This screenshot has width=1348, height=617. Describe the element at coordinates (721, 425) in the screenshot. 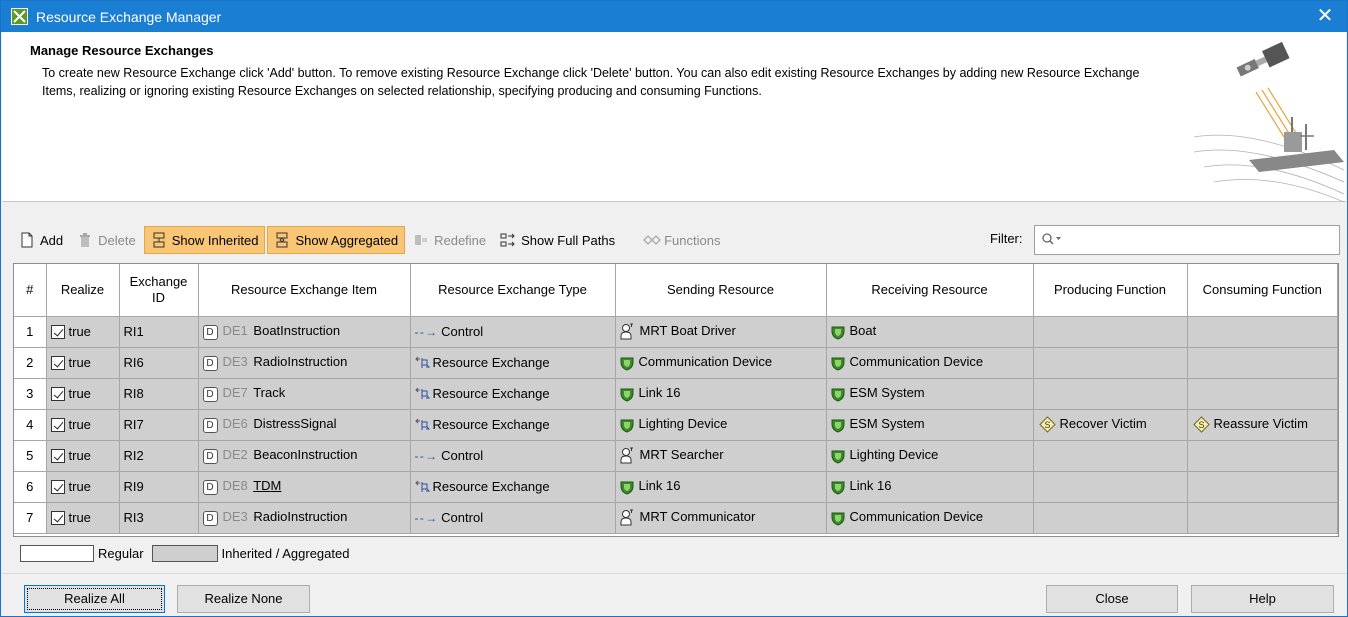

I see `sending-resource-cell: Lighting Device` at that location.